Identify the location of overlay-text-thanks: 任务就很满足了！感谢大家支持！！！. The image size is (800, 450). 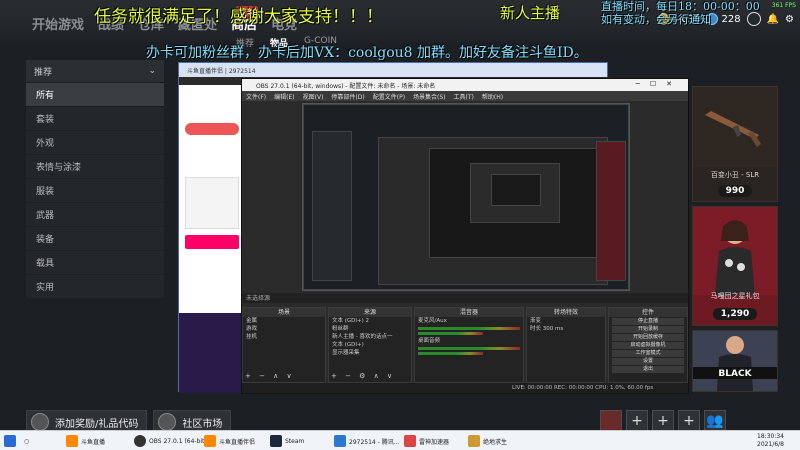
(238, 17).